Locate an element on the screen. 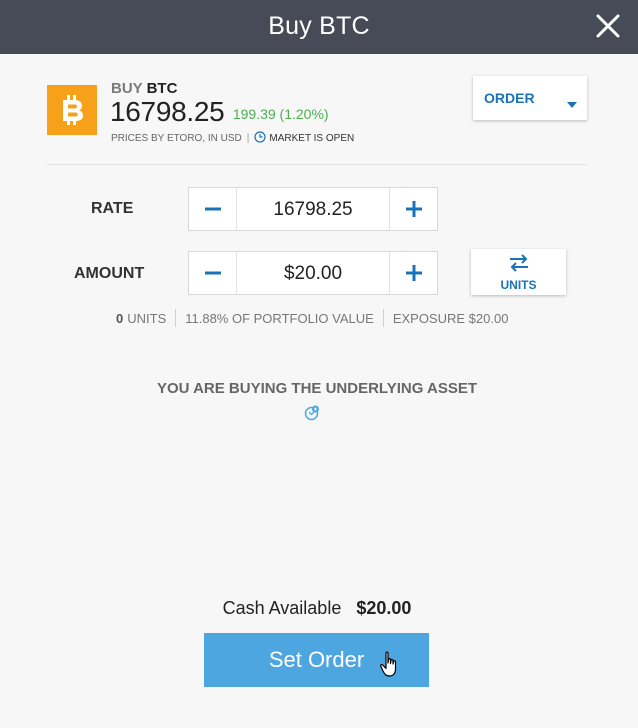 The width and height of the screenshot is (638, 728). amount-increase-button is located at coordinates (413, 273).